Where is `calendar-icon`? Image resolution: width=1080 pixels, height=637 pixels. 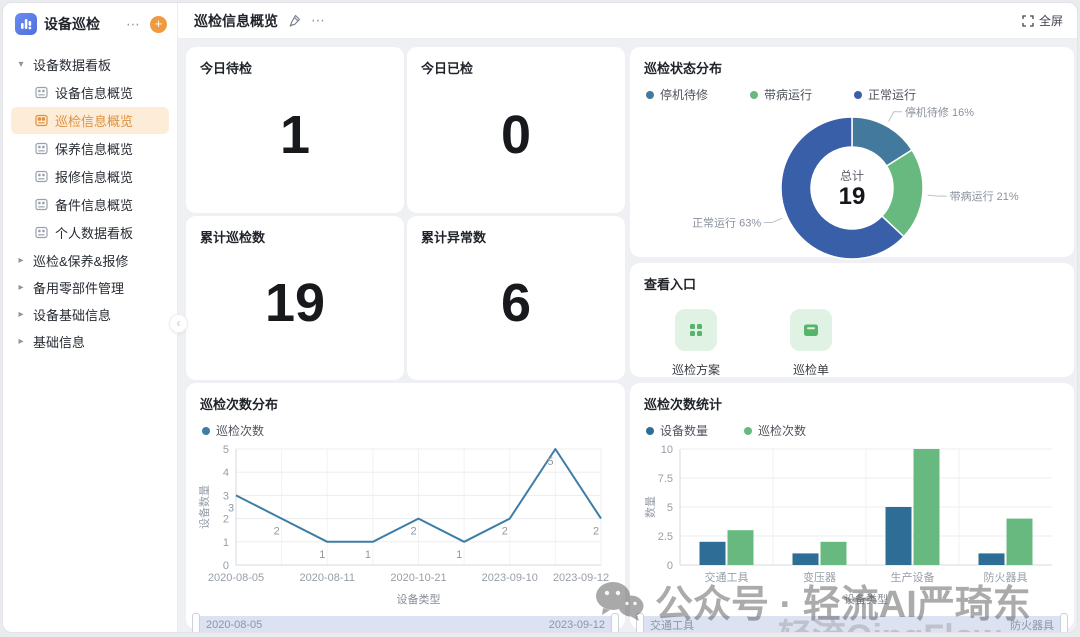
calendar-icon is located at coordinates (811, 330).